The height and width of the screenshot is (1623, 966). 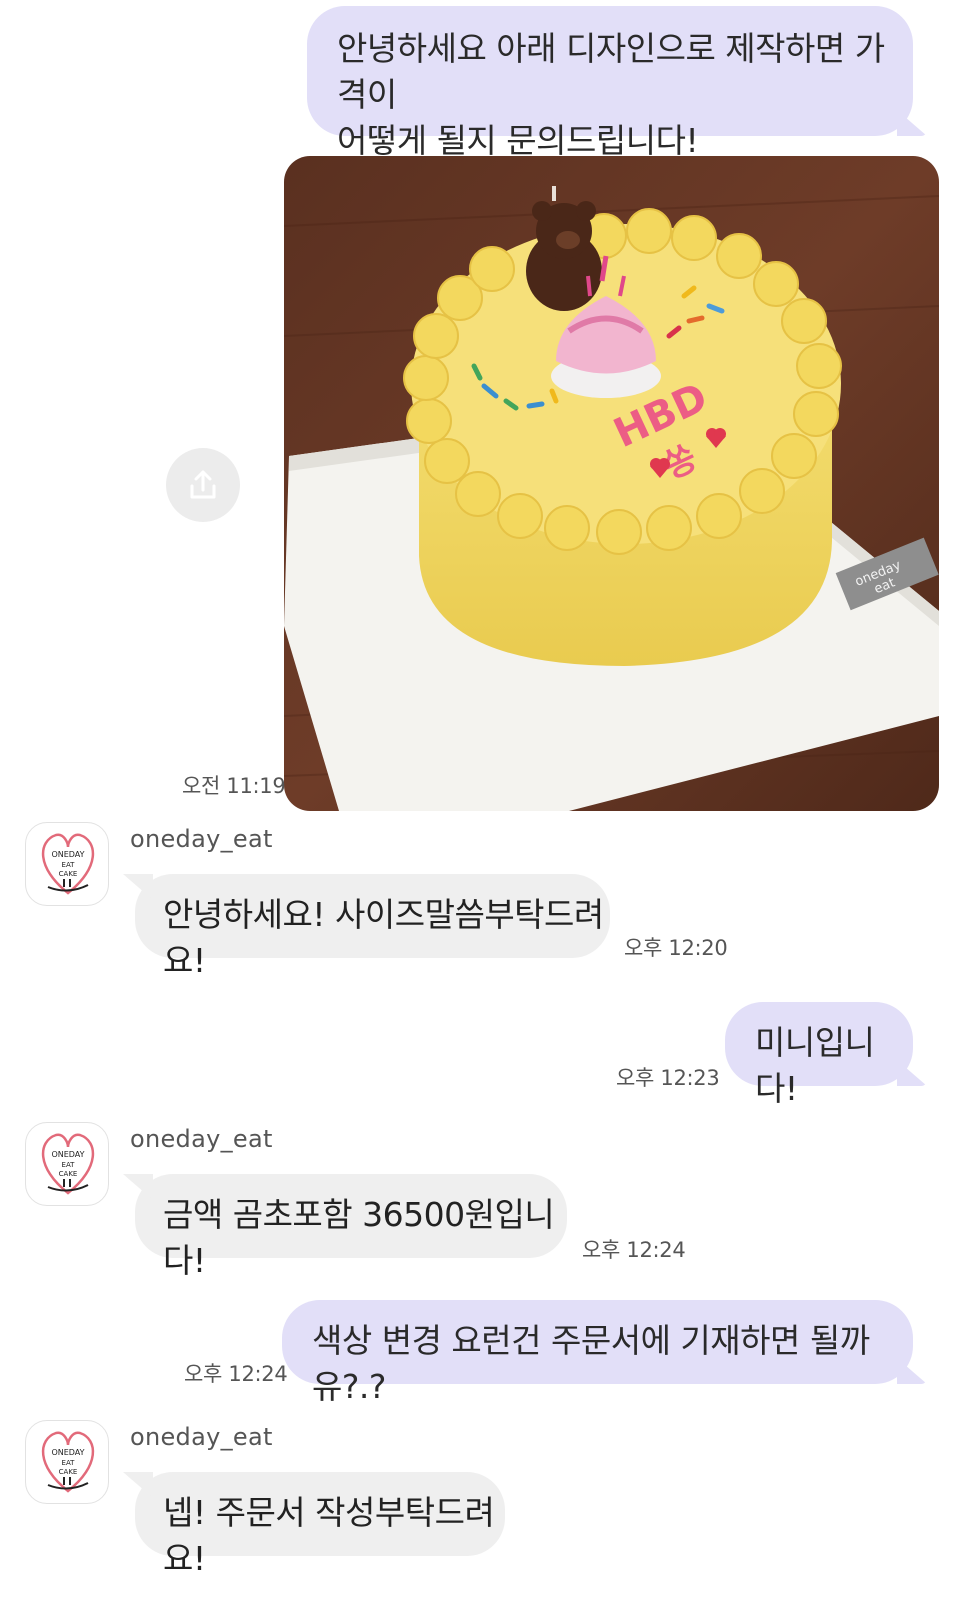 I want to click on message-text: 미니입니다!, so click(x=815, y=1065).